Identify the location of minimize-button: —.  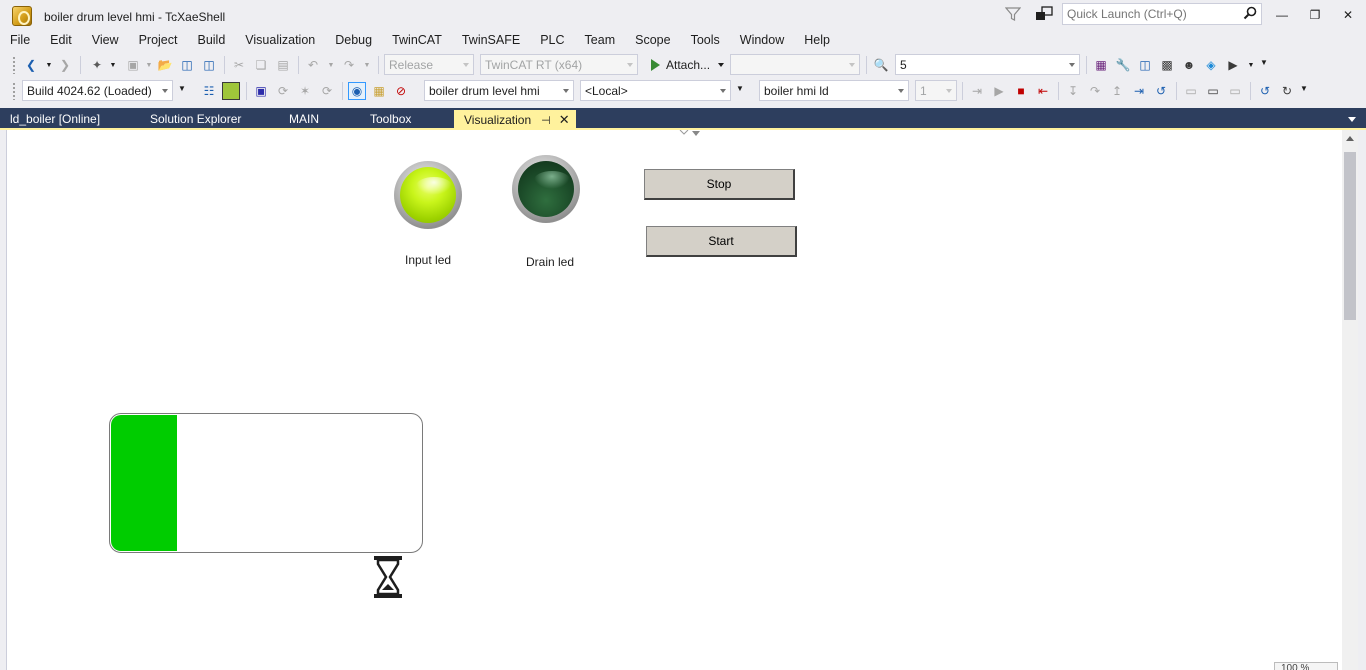
(1282, 15).